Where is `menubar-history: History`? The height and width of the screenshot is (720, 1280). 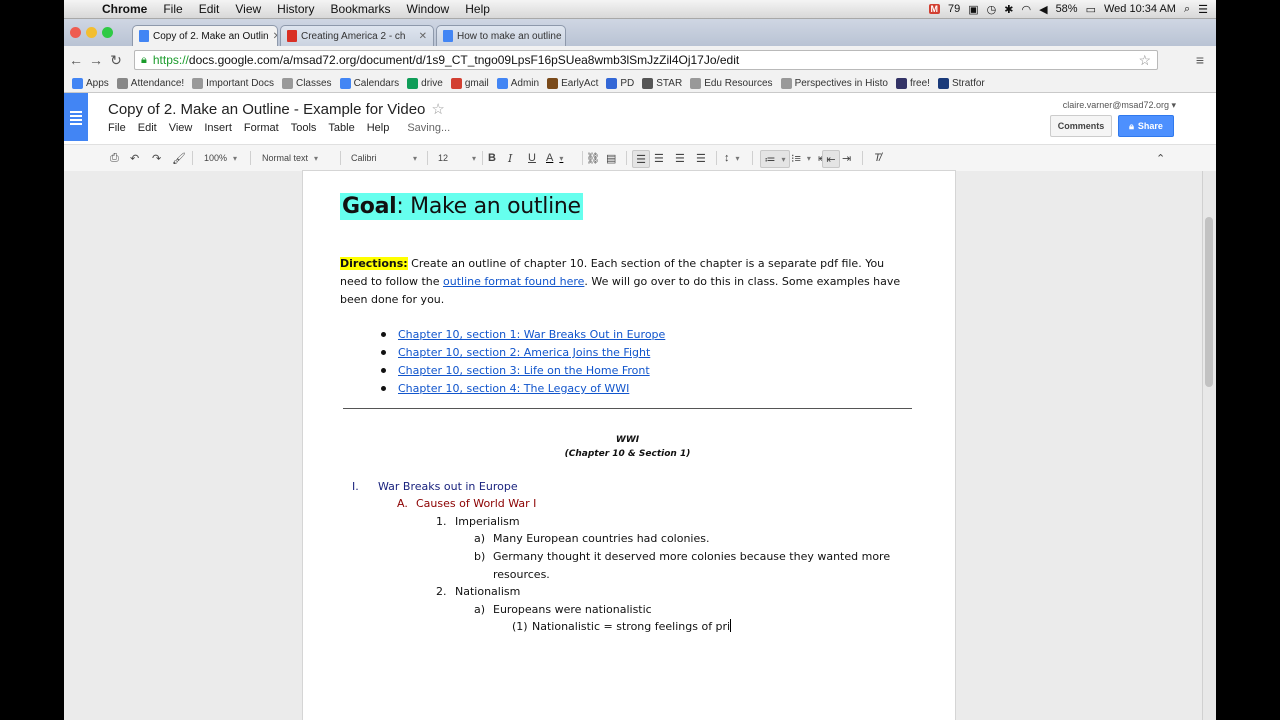
menubar-history: History is located at coordinates (295, 9).